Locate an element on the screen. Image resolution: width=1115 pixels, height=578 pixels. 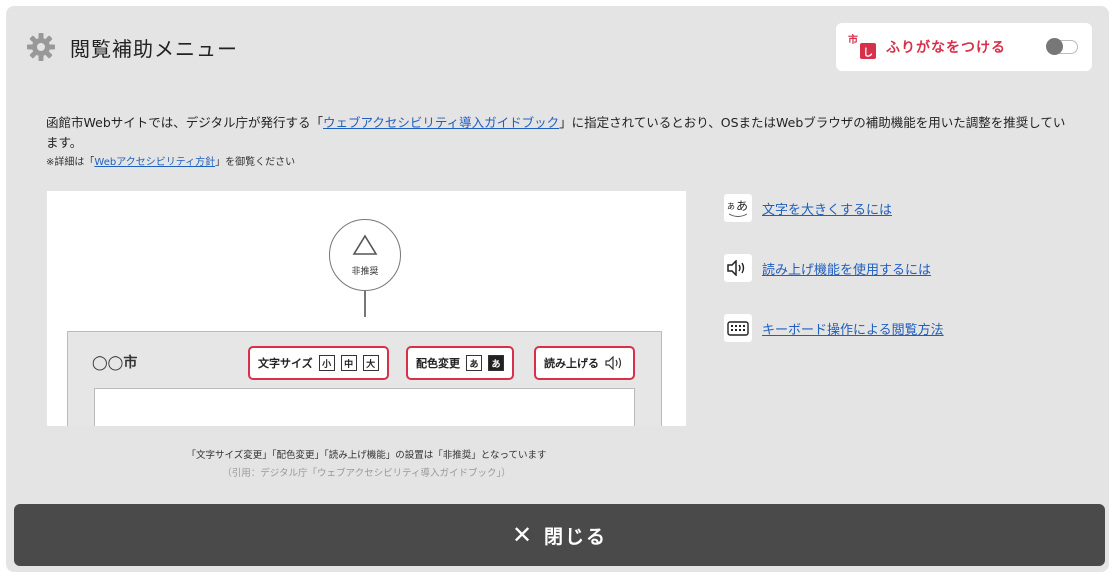
help-link-text-size: あ あ 文字を大きくするには is located at coordinates (808, 208).